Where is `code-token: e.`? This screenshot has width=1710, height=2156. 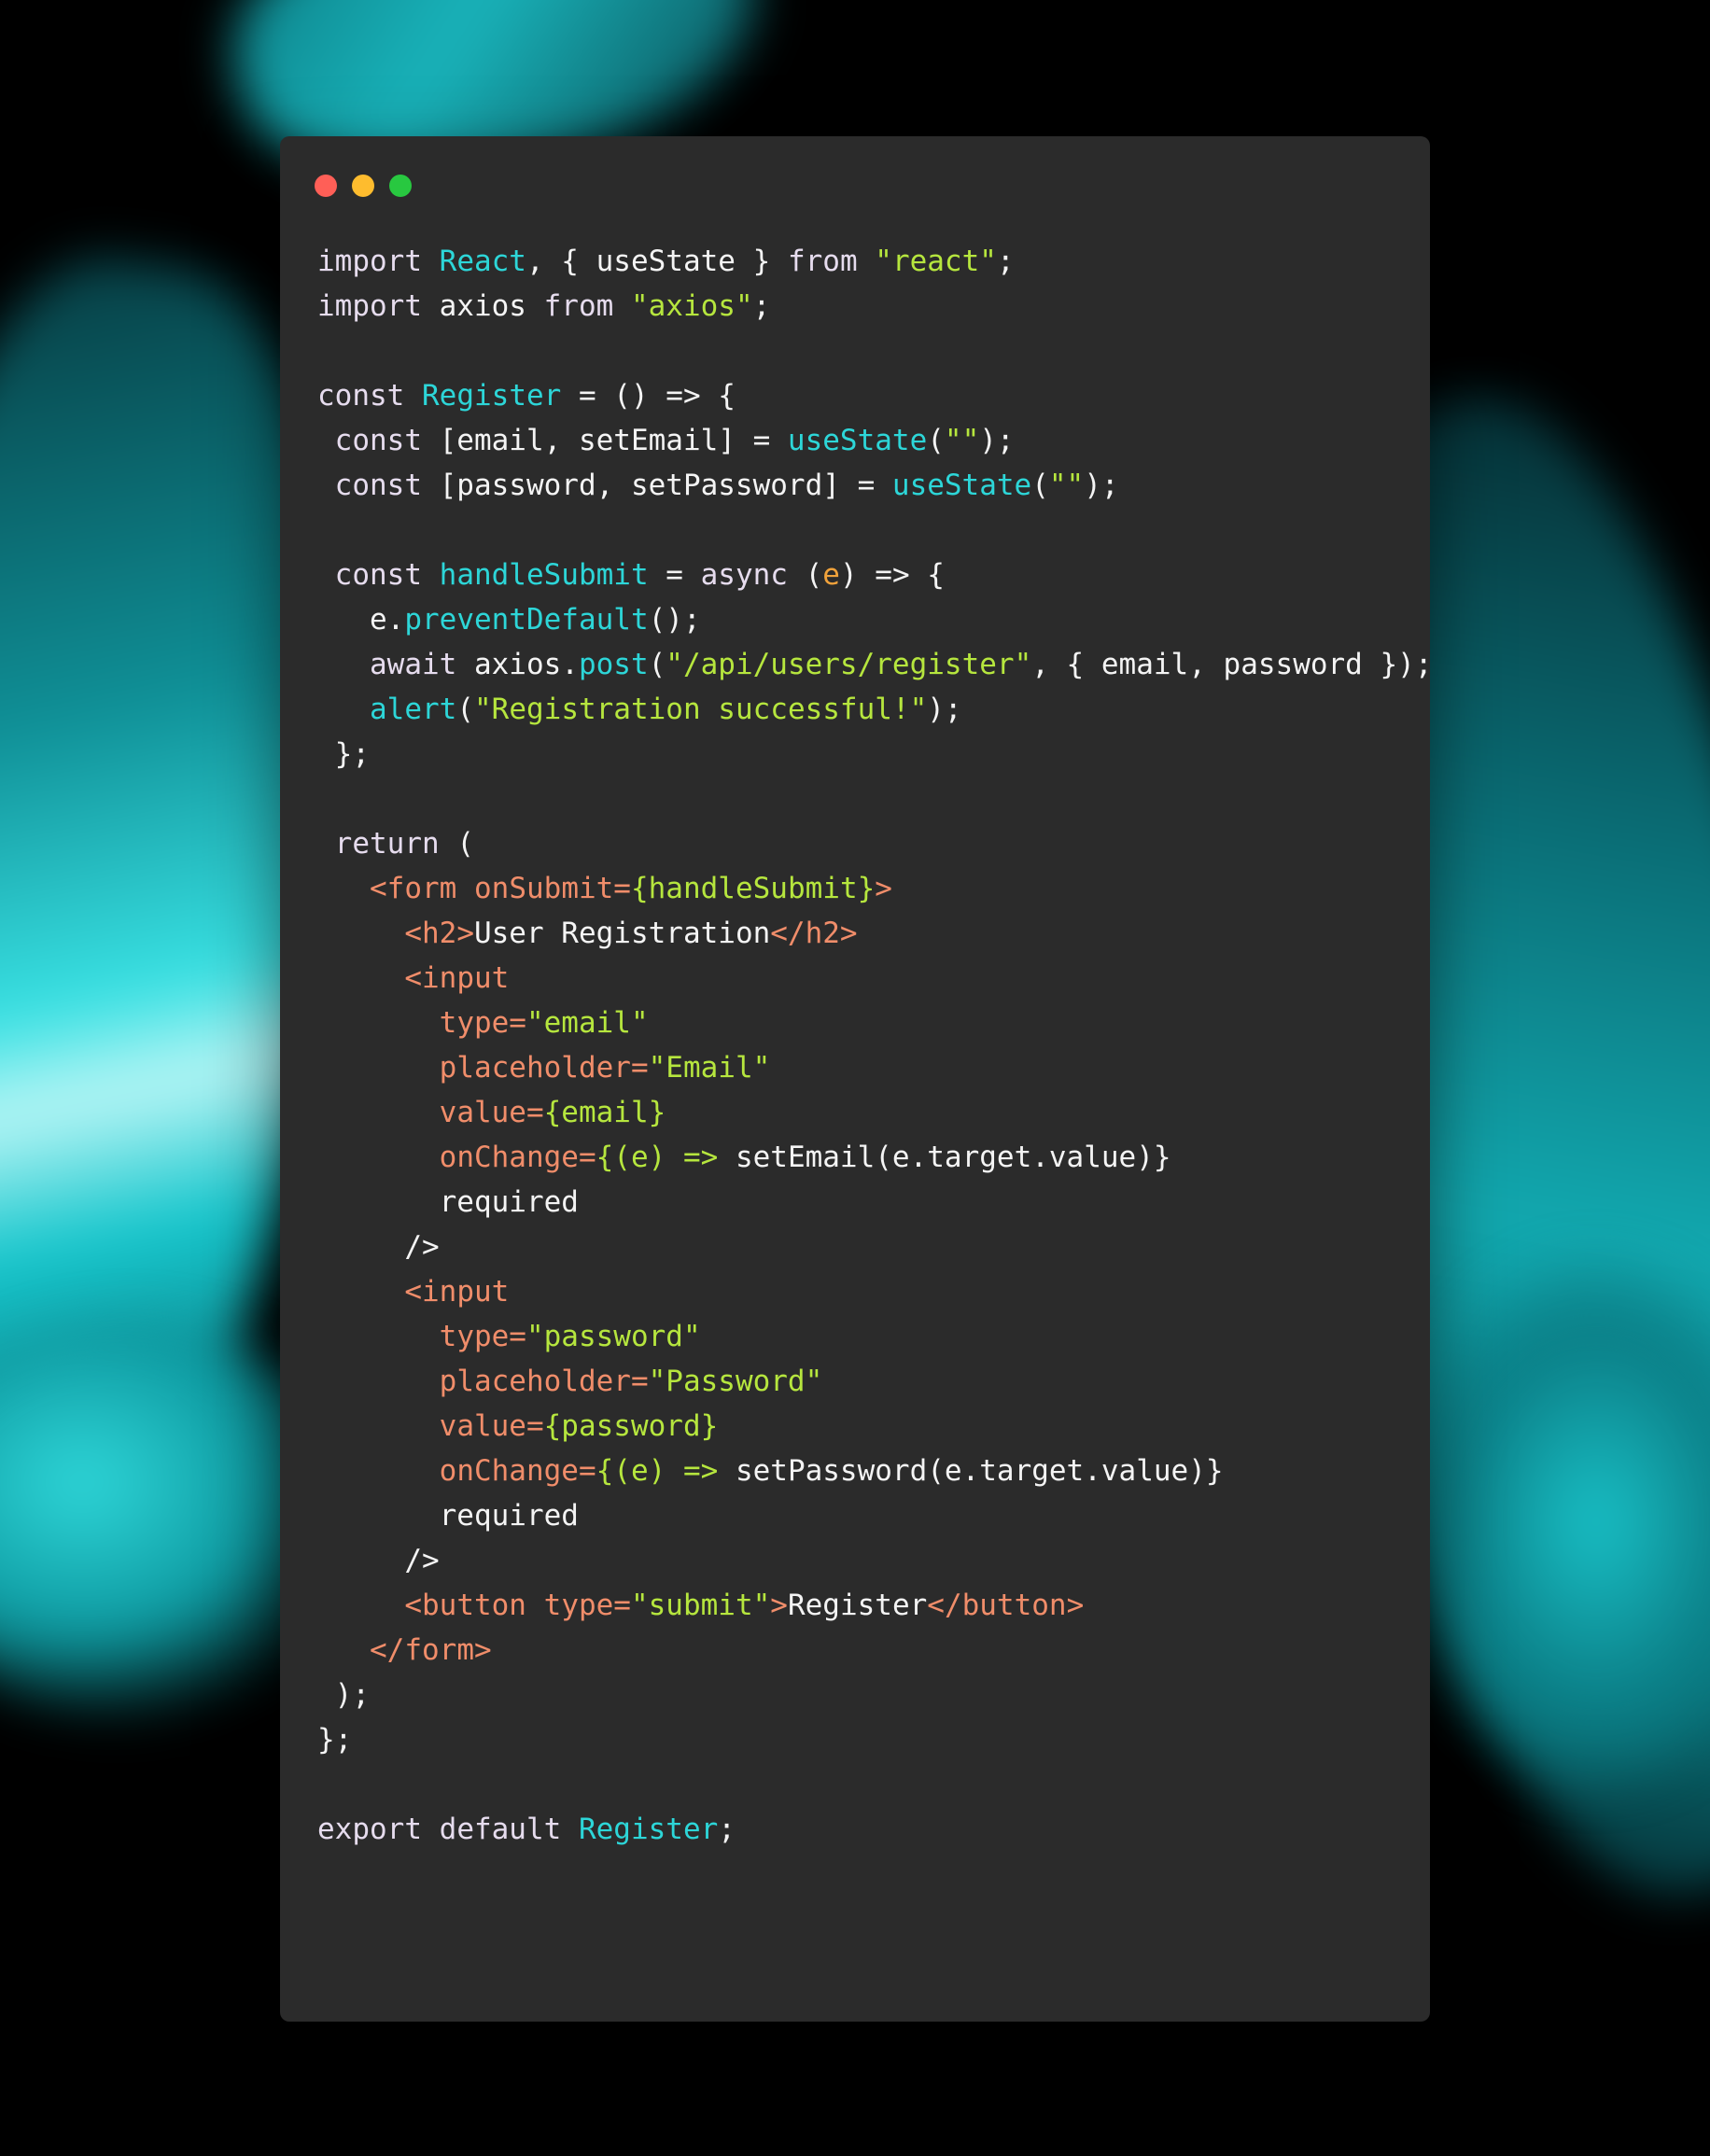 code-token: e. is located at coordinates (361, 620).